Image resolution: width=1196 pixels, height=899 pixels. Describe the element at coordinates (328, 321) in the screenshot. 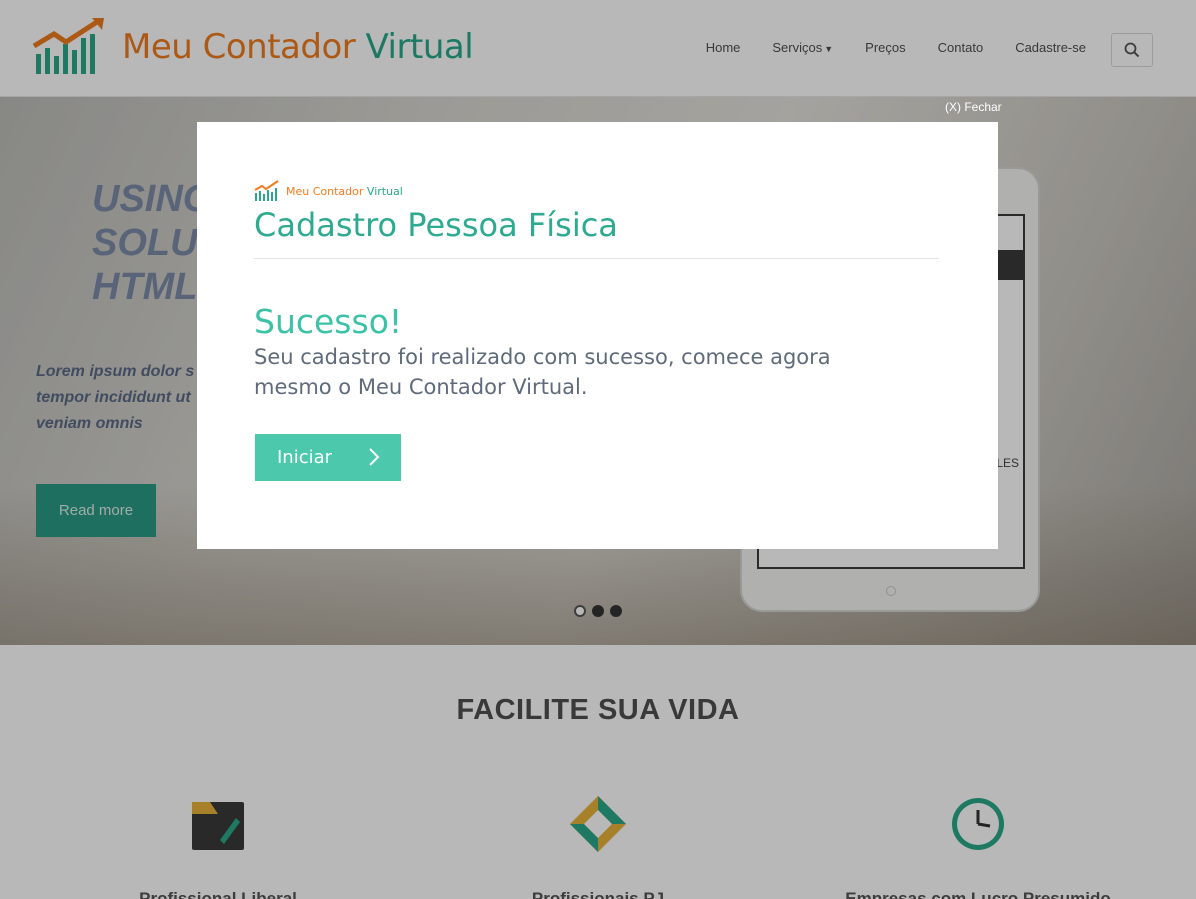

I see `success-heading: Sucesso!` at that location.